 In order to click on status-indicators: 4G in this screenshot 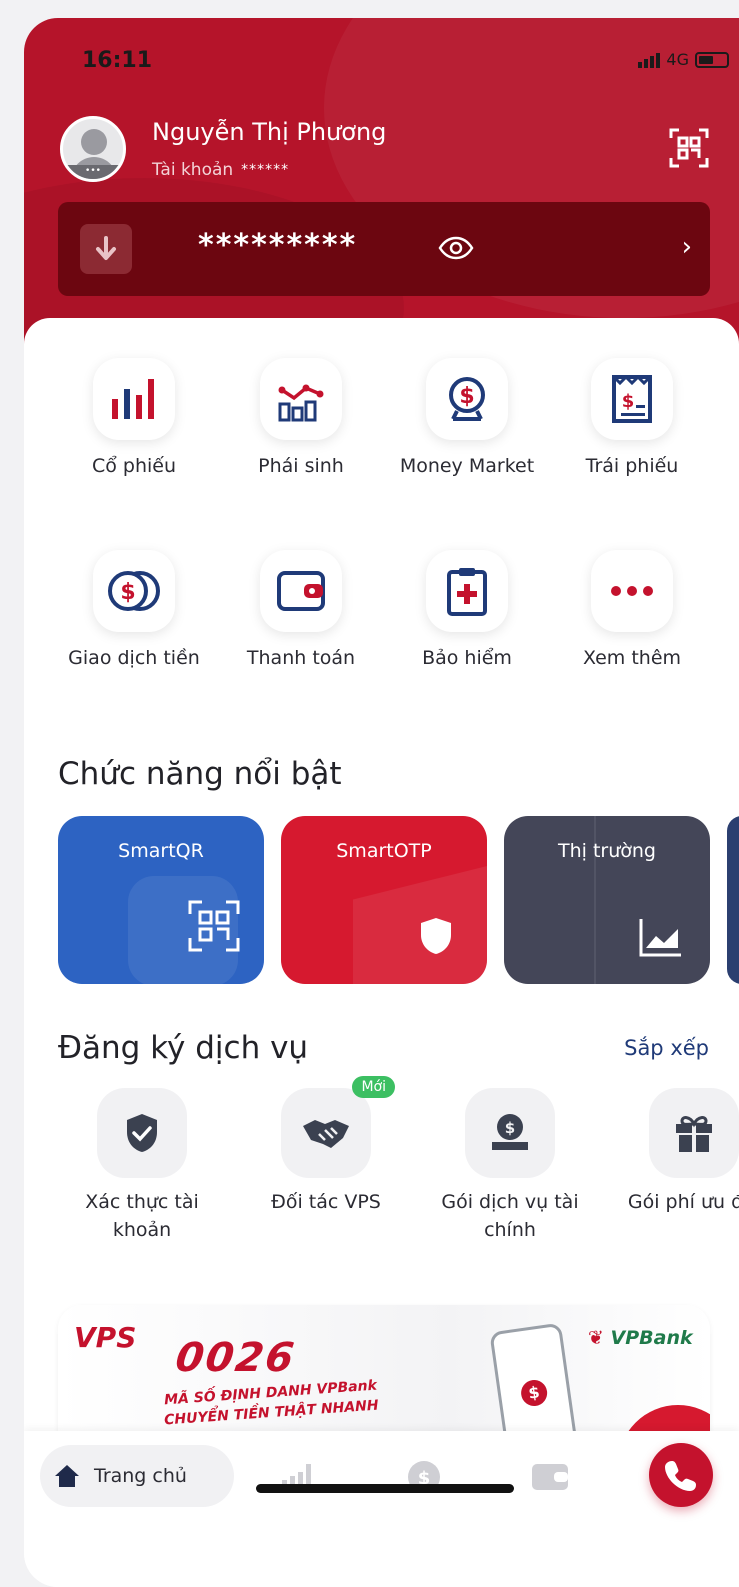, I will do `click(683, 59)`.